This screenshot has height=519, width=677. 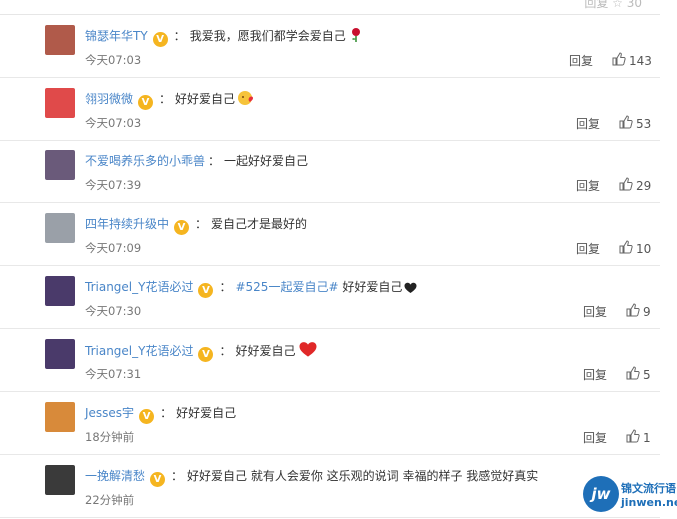 I want to click on like-button: 143, so click(x=632, y=60).